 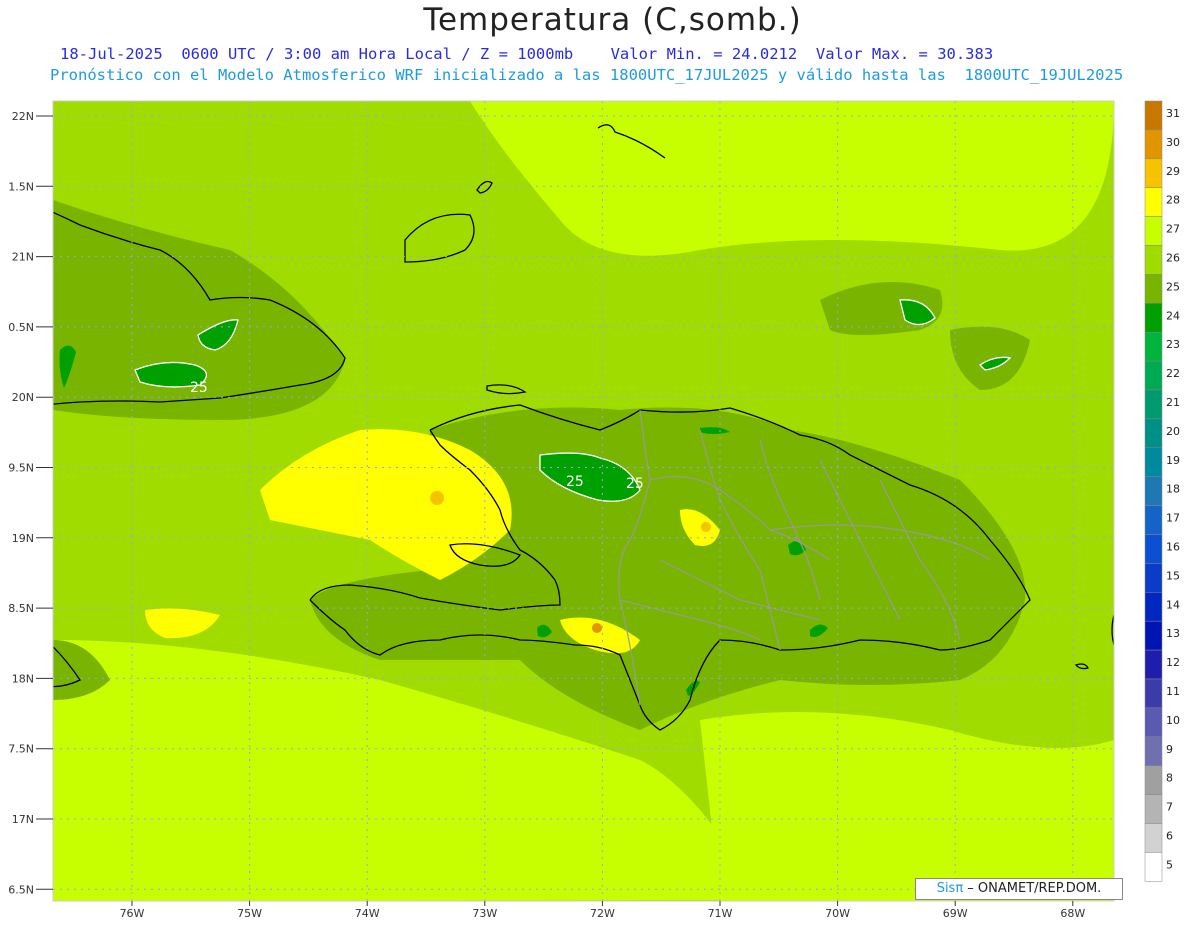 I want to click on colorbar-label: 27, so click(x=1173, y=229).